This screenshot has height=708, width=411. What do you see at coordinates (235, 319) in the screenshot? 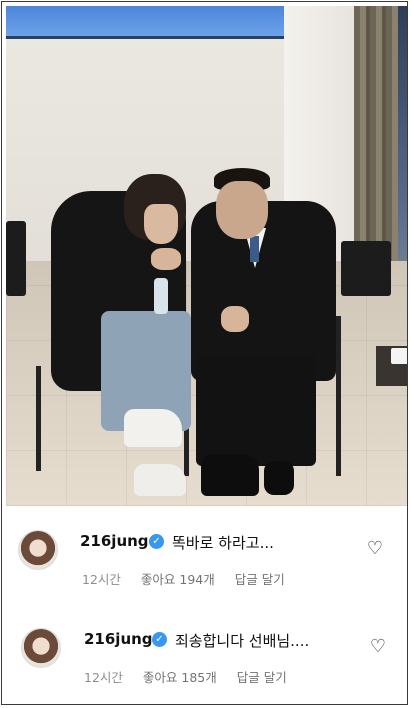
I see `person-right-hand` at bounding box center [235, 319].